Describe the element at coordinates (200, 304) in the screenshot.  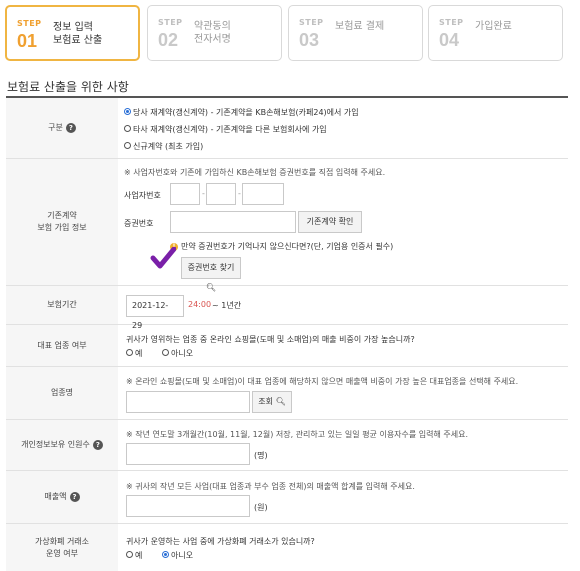
I see `start-time: 24:00` at that location.